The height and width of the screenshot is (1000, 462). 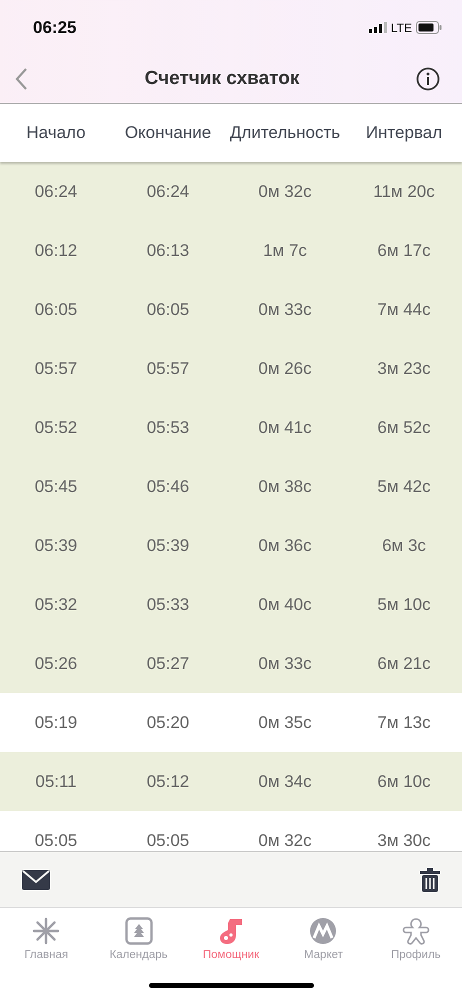 I want to click on network-label: LTE, so click(x=401, y=27).